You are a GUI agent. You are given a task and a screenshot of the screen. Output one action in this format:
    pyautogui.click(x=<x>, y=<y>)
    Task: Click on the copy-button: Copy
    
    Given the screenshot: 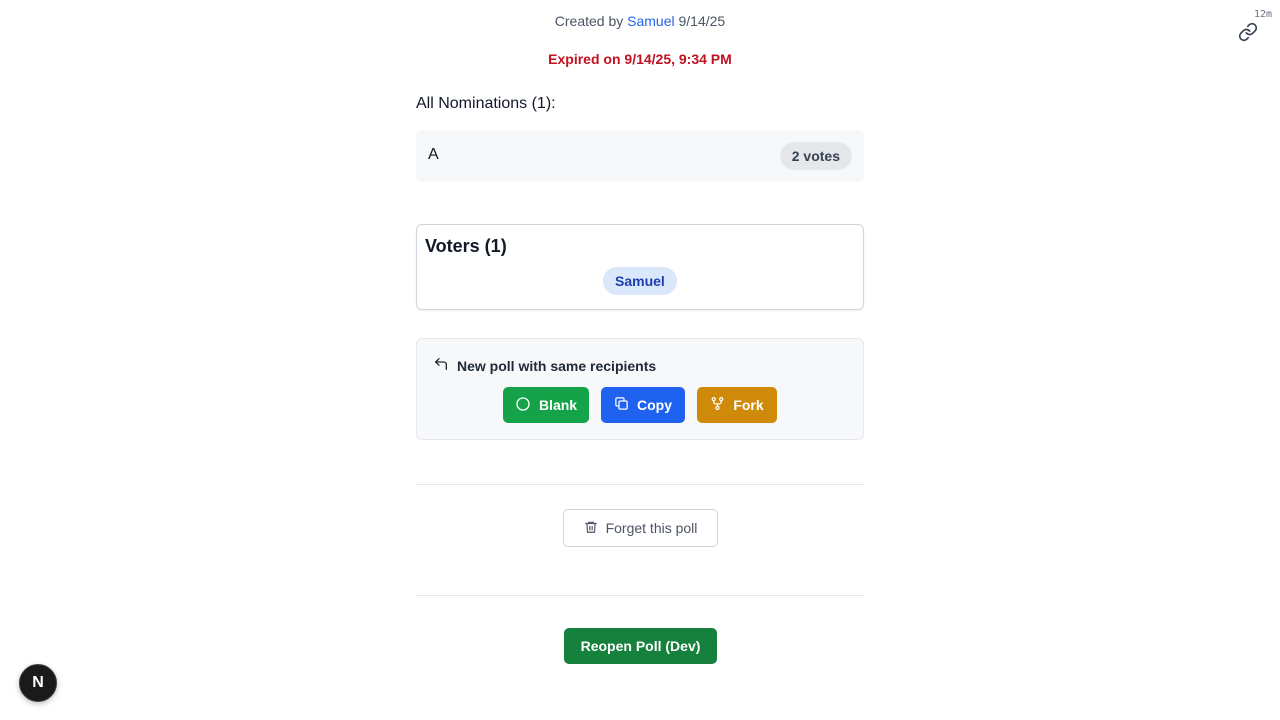 What is the action you would take?
    pyautogui.click(x=643, y=405)
    